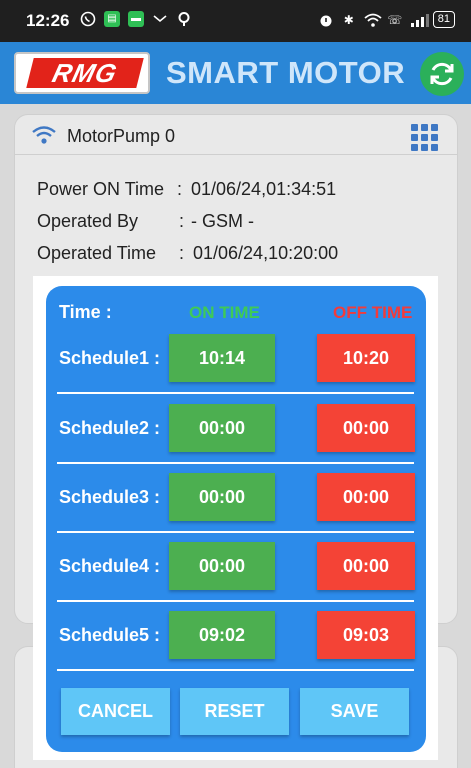 The image size is (471, 768). Describe the element at coordinates (85, 312) in the screenshot. I see `time-label: Time :` at that location.